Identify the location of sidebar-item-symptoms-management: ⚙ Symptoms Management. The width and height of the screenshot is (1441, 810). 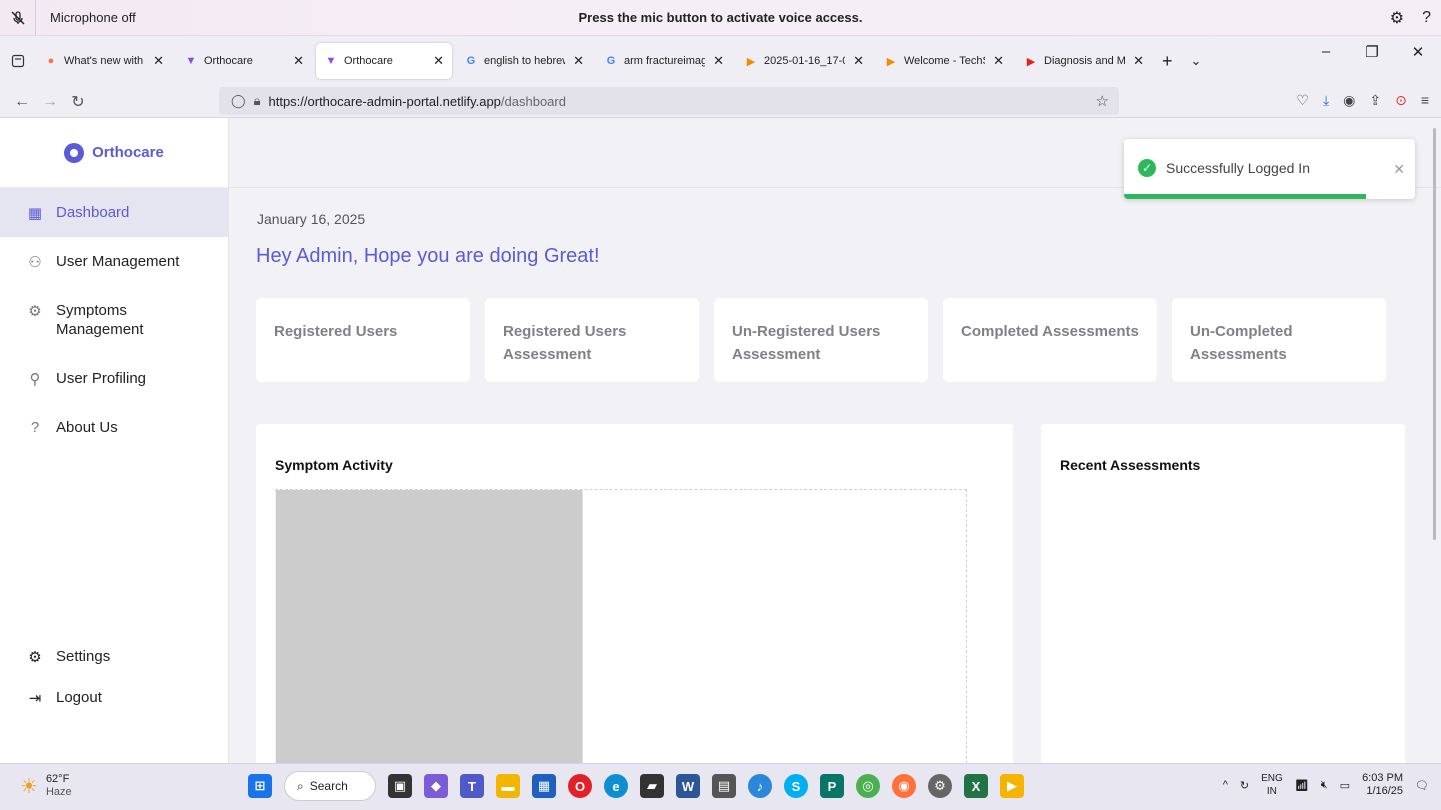
(114, 320).